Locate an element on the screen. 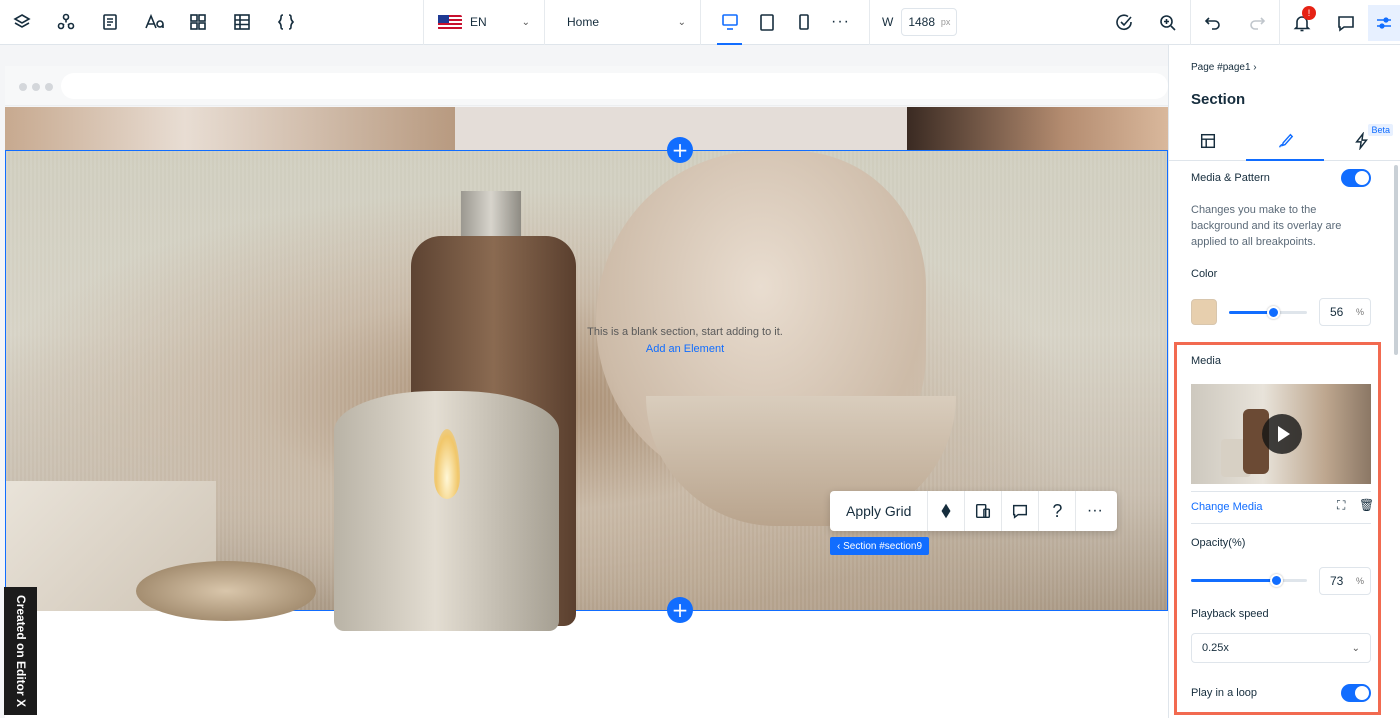 The height and width of the screenshot is (718, 1400). tab-design is located at coordinates (1285, 141).